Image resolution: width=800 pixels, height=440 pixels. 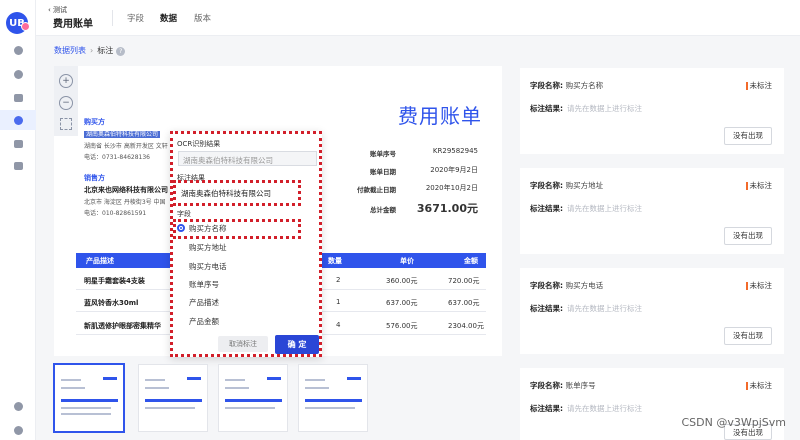 I want to click on field-option-invoice-no: 账单序号, so click(x=204, y=284).